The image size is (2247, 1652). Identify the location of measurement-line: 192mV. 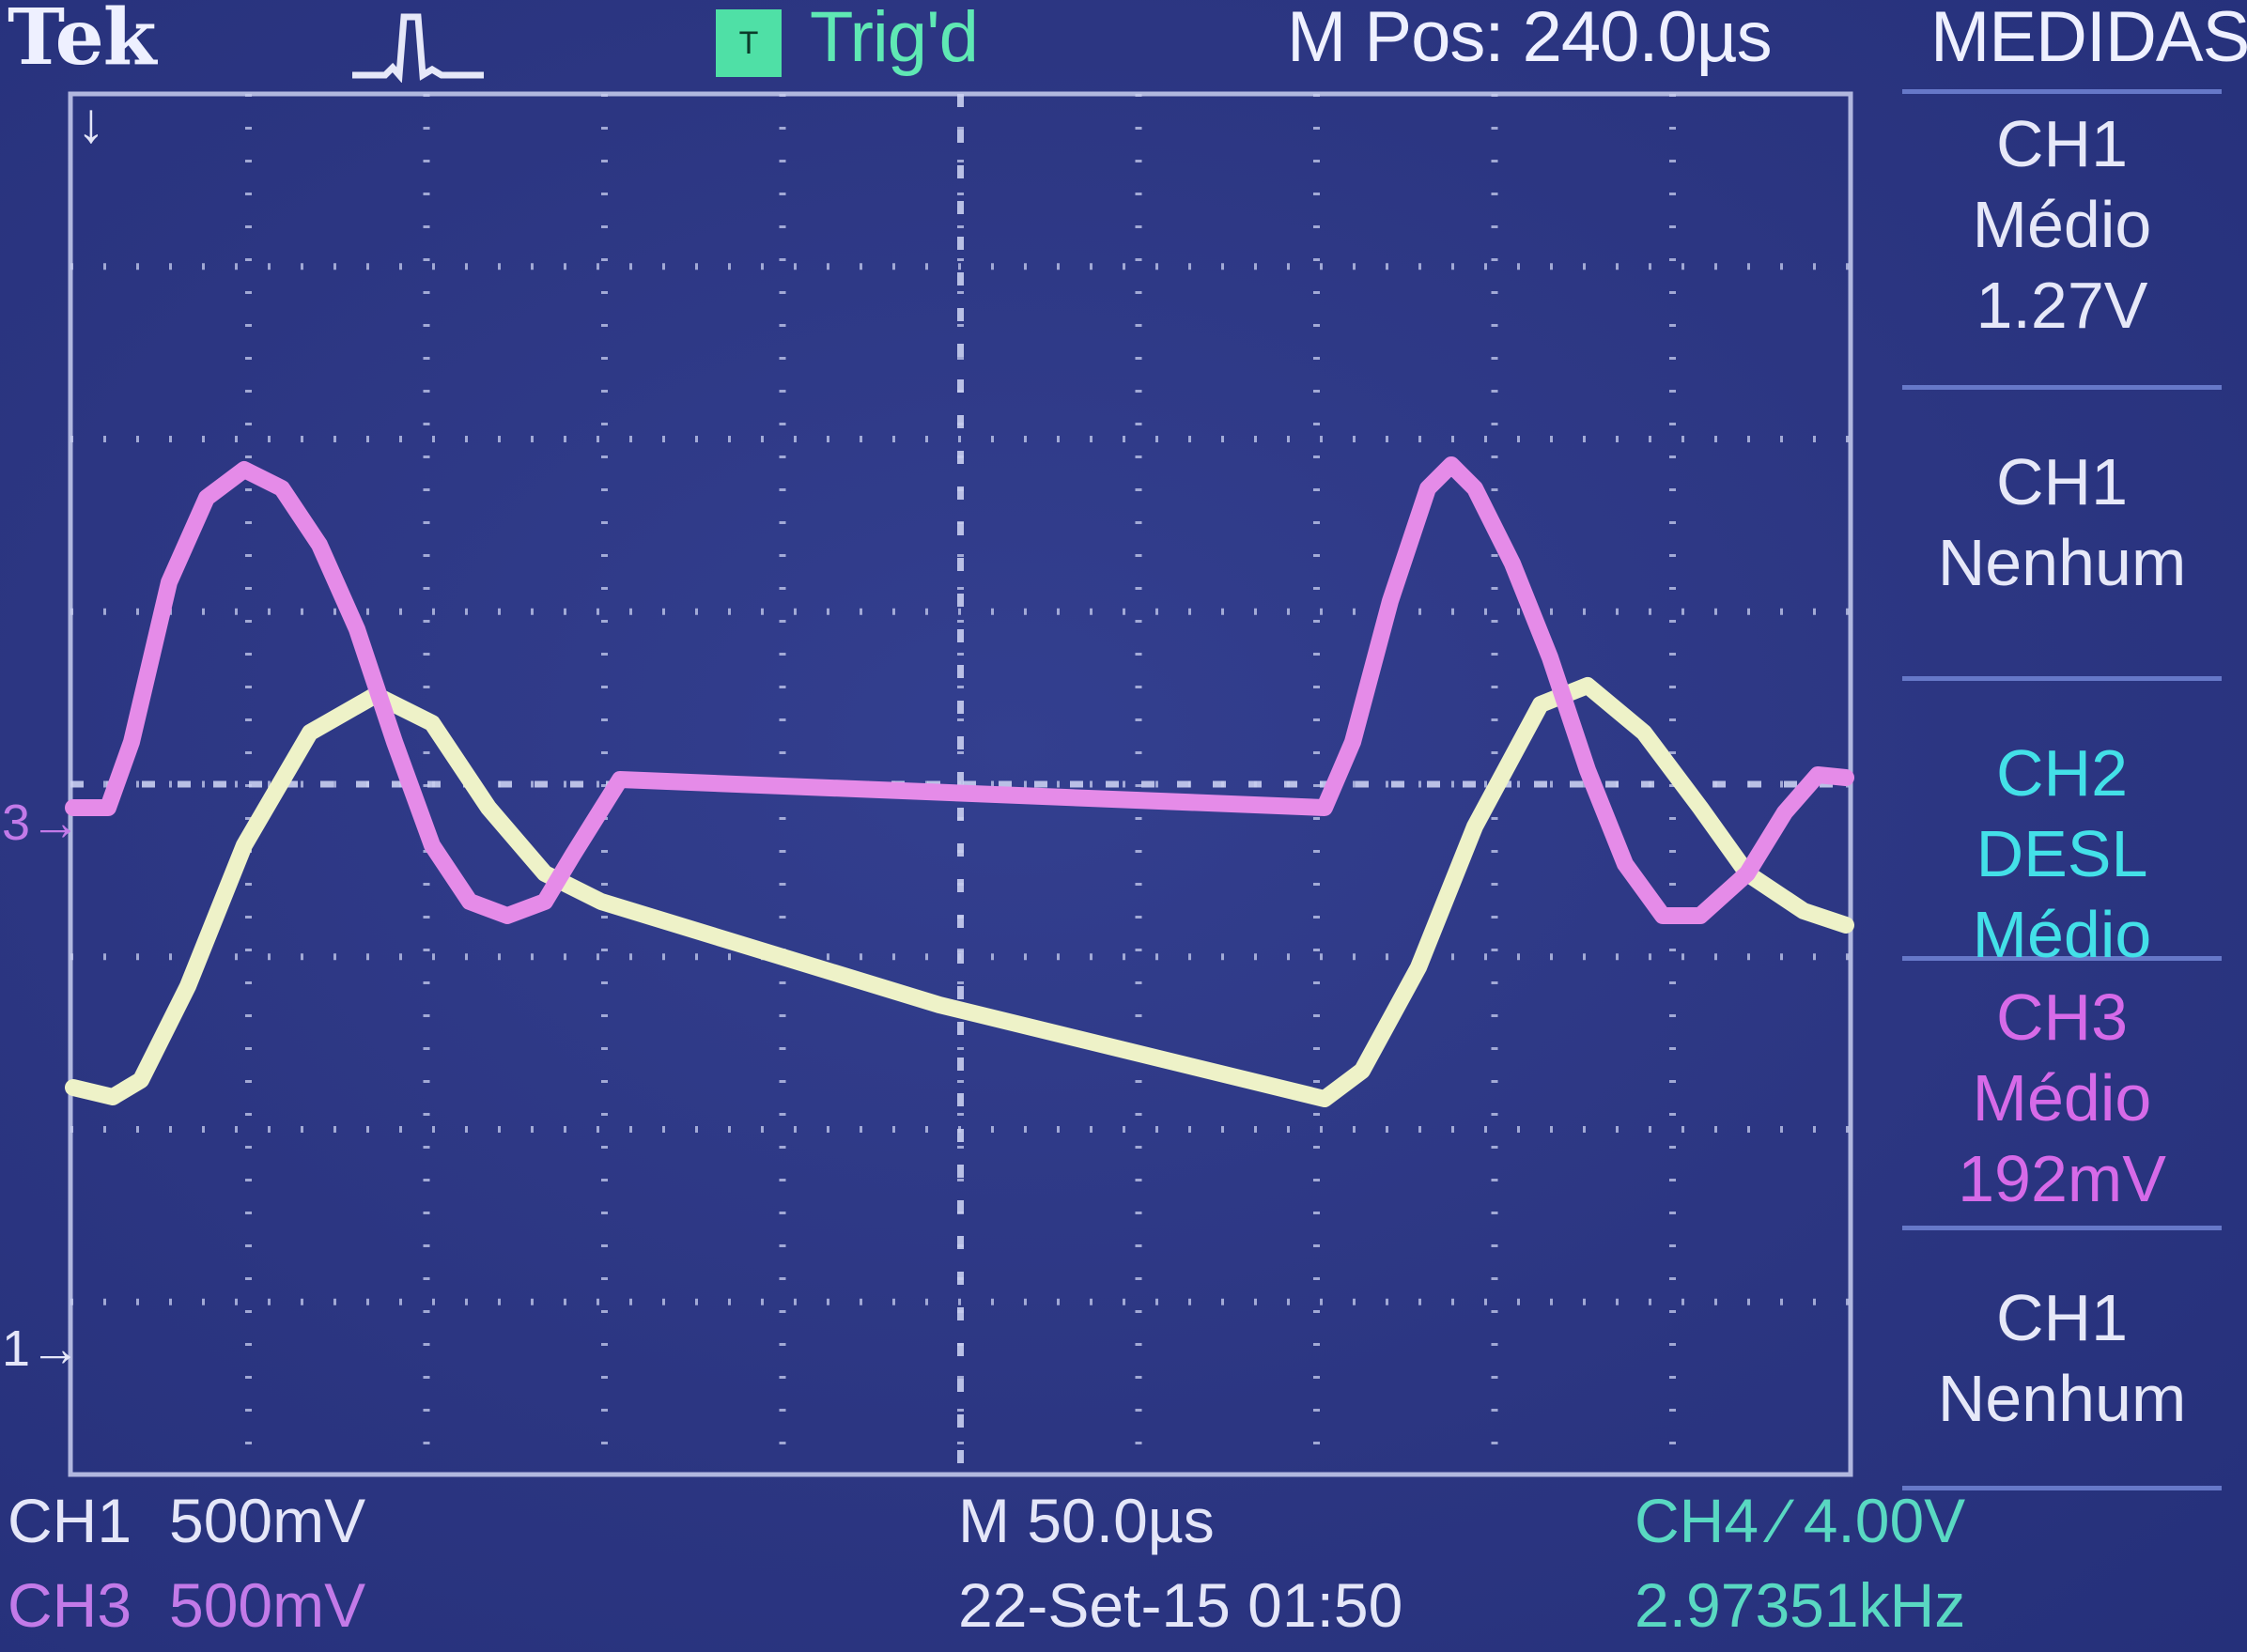
(2062, 1178).